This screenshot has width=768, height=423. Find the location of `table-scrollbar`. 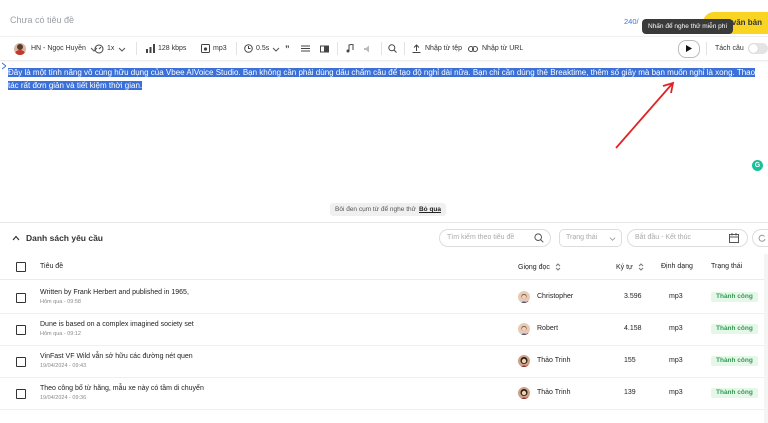

table-scrollbar is located at coordinates (766, 338).